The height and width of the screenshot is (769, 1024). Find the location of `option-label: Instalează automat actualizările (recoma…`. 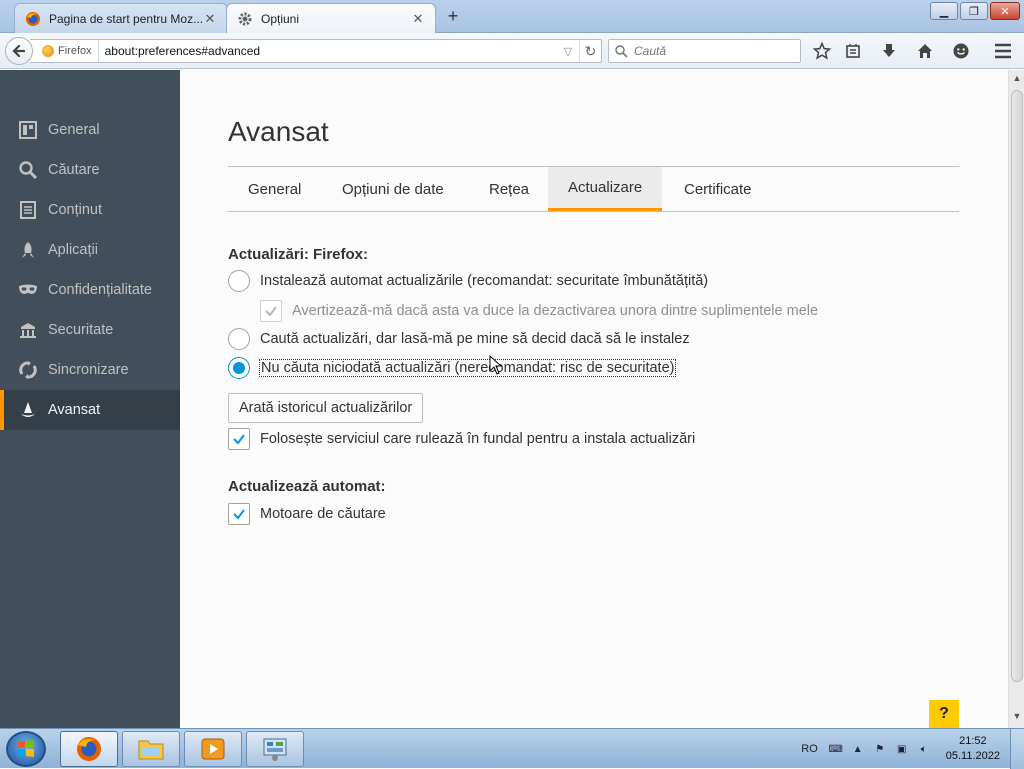

option-label: Instalează automat actualizările (recoma… is located at coordinates (484, 281).